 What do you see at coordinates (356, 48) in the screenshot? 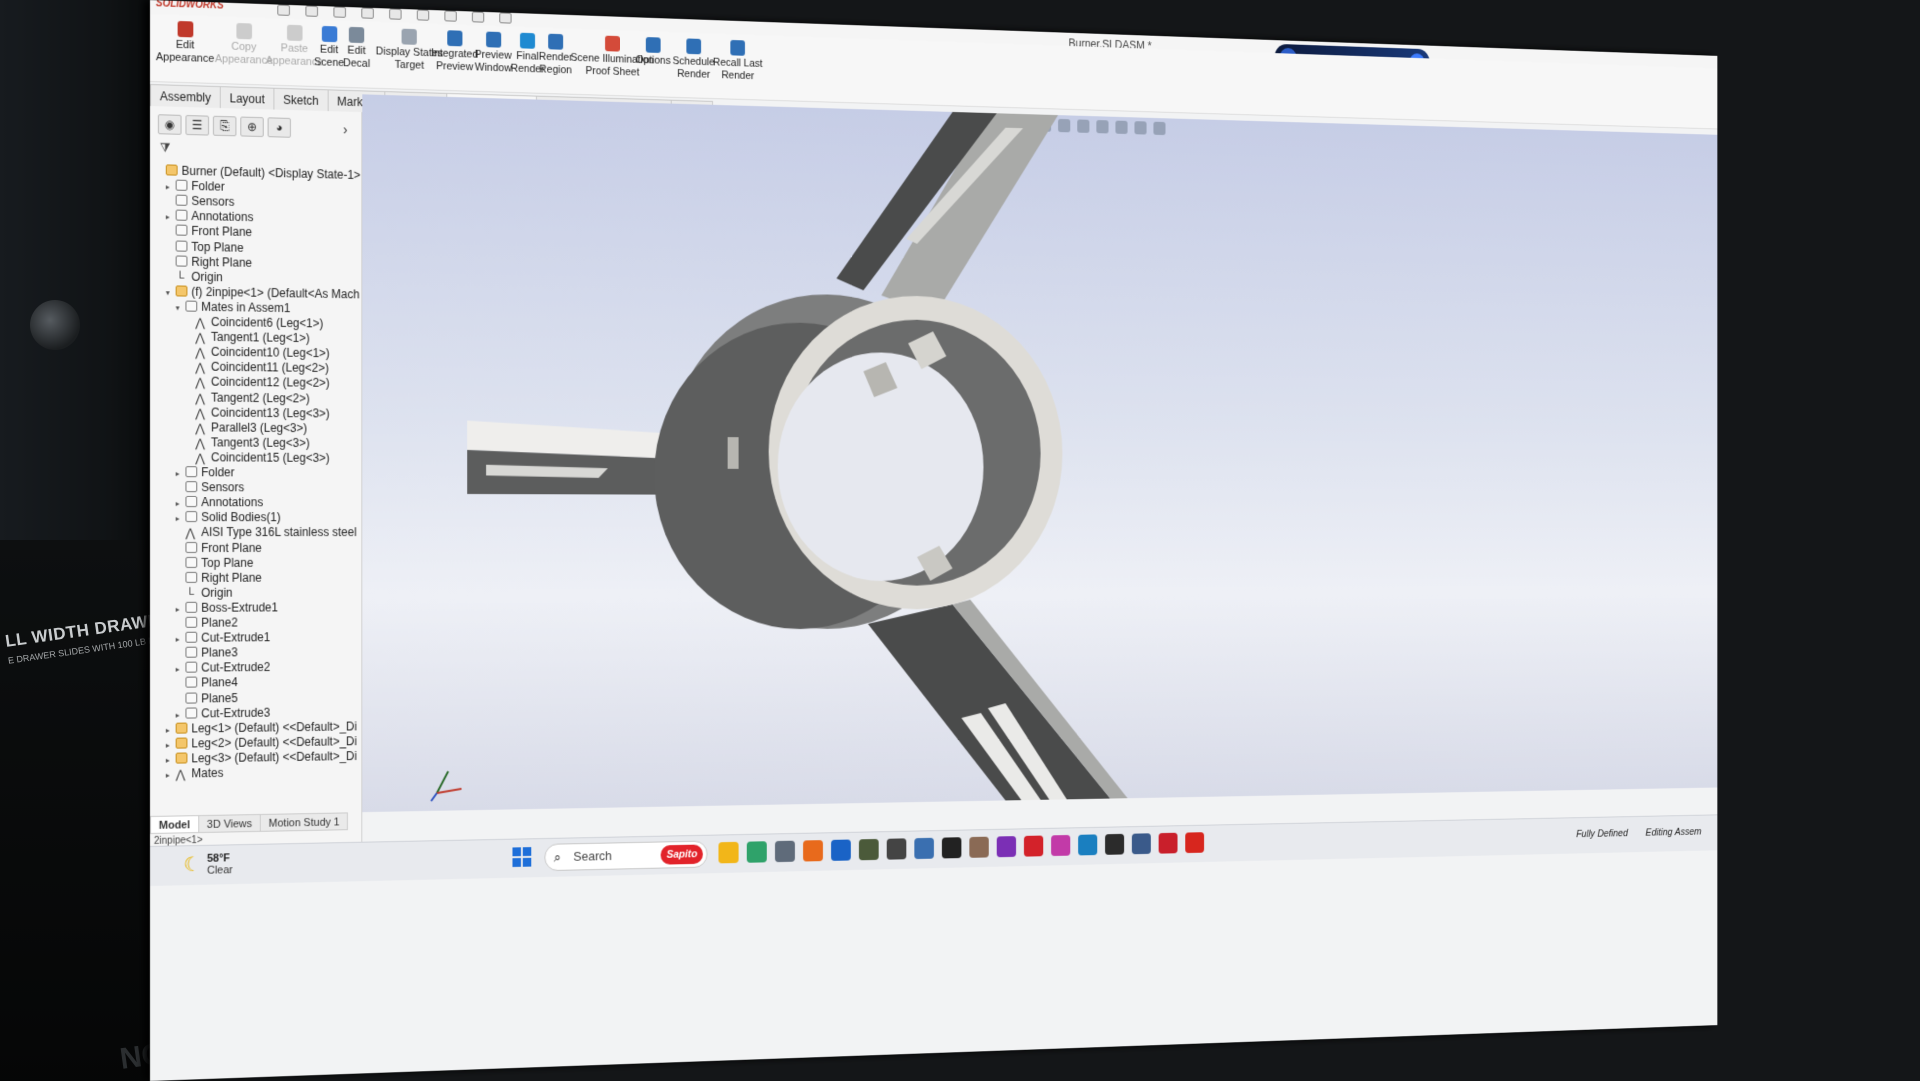
I see `edit-decal-button: Edit Decal` at bounding box center [356, 48].